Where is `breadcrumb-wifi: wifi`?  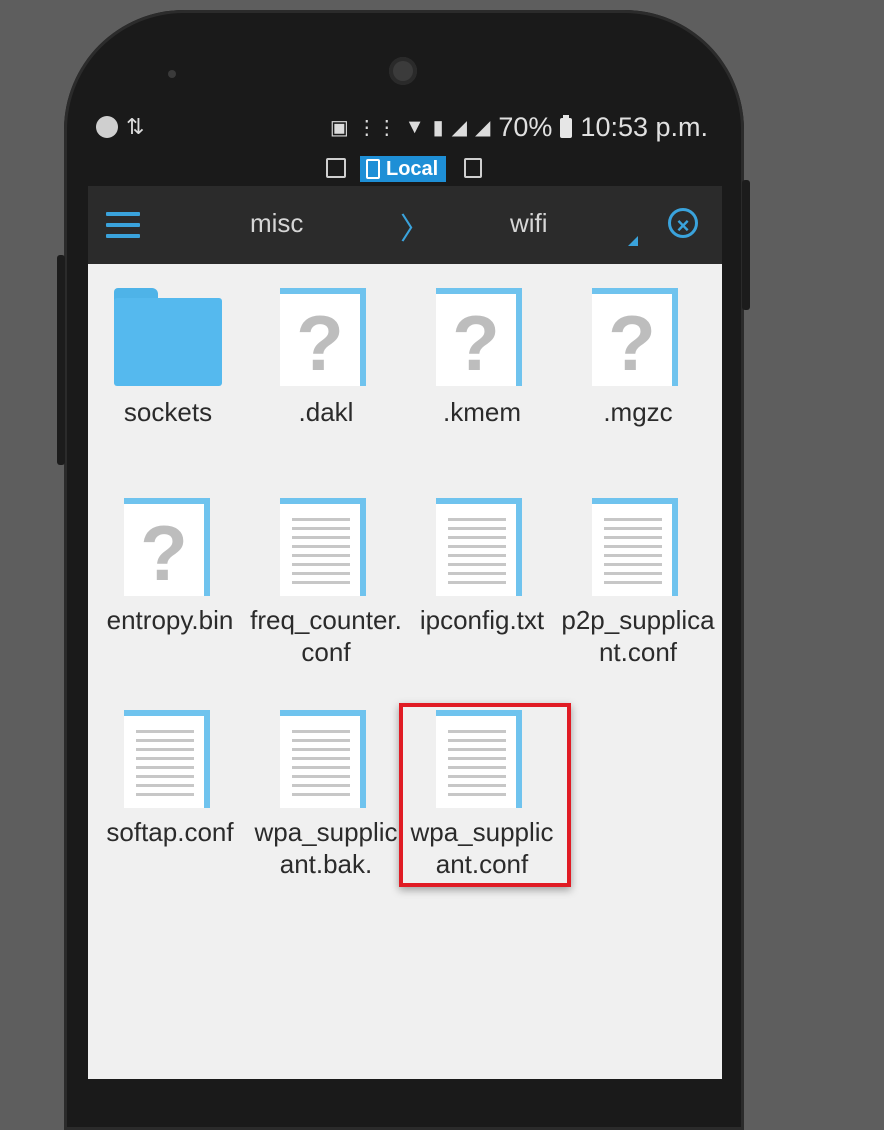 breadcrumb-wifi: wifi is located at coordinates (529, 223).